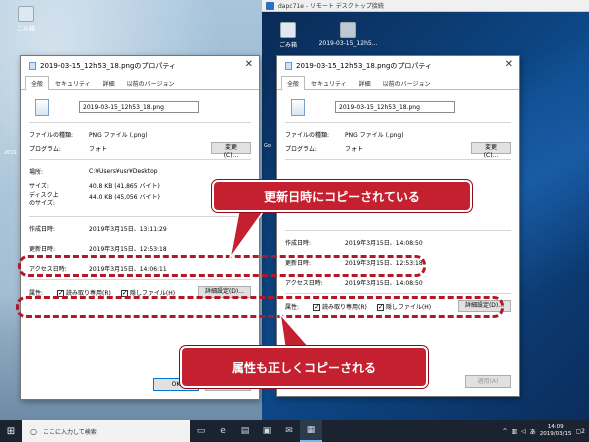 Image resolution: width=589 pixels, height=442 pixels. I want to click on network-icon: ▥, so click(514, 431).